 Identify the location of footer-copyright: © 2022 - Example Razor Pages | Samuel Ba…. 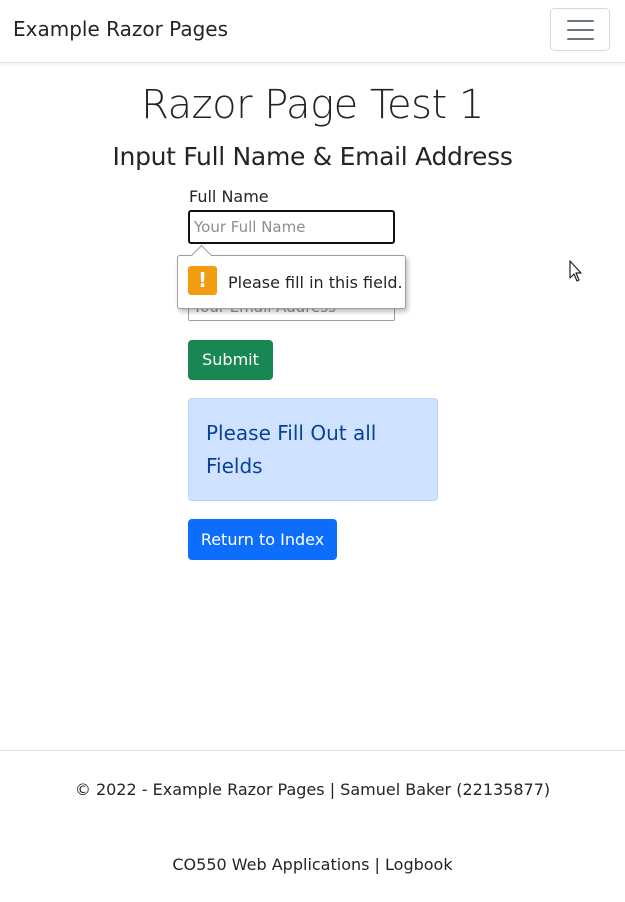
(312, 789).